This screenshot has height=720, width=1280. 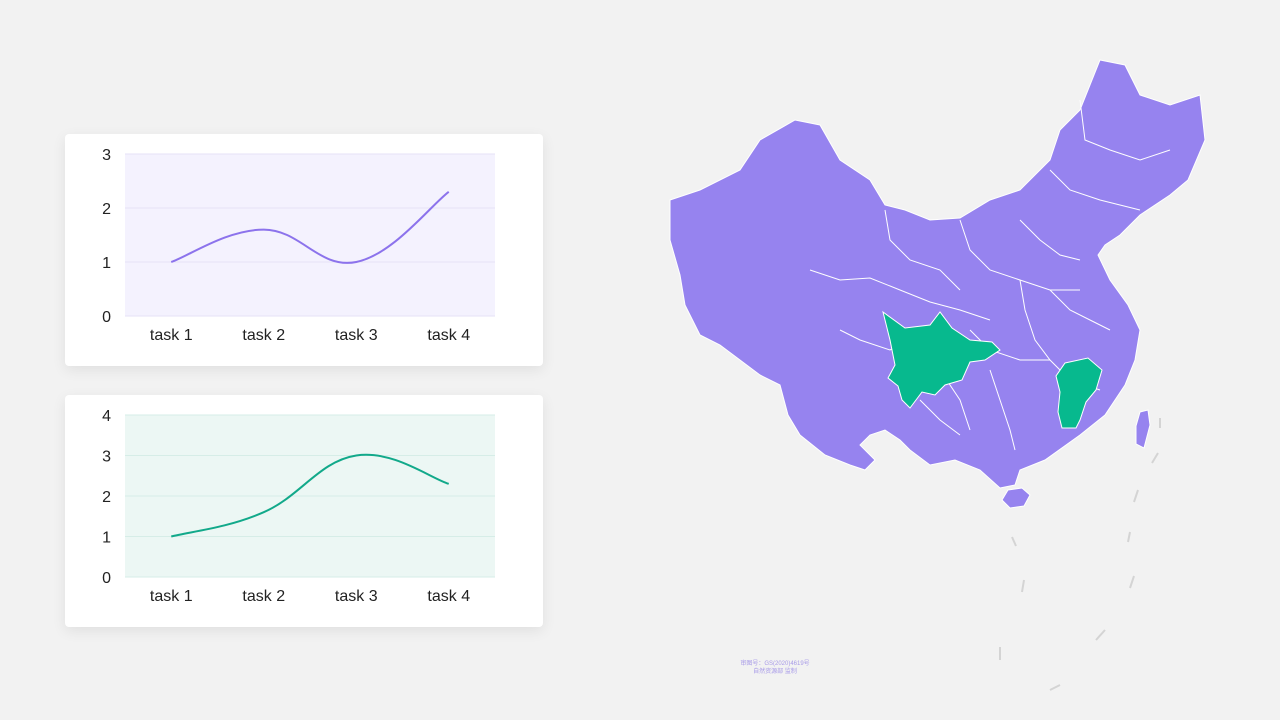 What do you see at coordinates (1143, 429) in the screenshot?
I see `map-region-taiwan` at bounding box center [1143, 429].